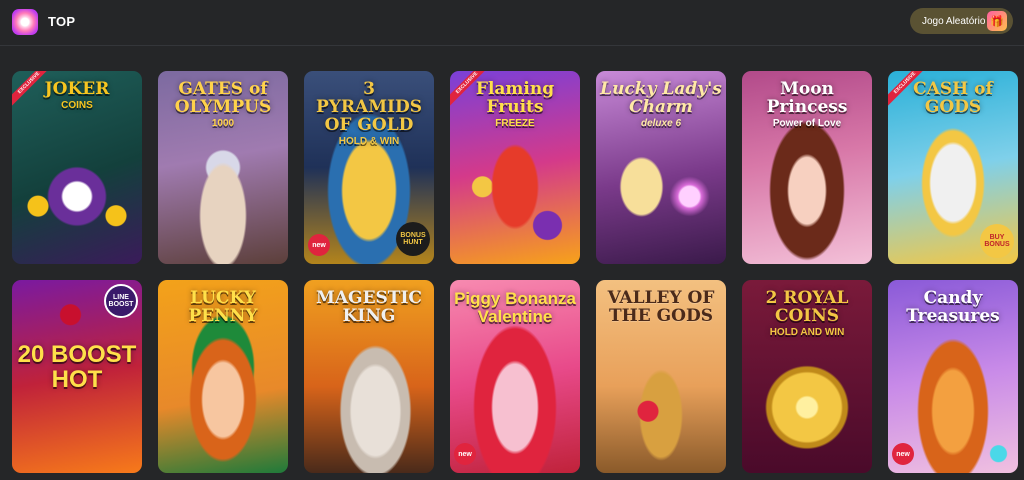  Describe the element at coordinates (512, 23) in the screenshot. I see `top-header: TOP Jogo Aleatório 🎁` at that location.